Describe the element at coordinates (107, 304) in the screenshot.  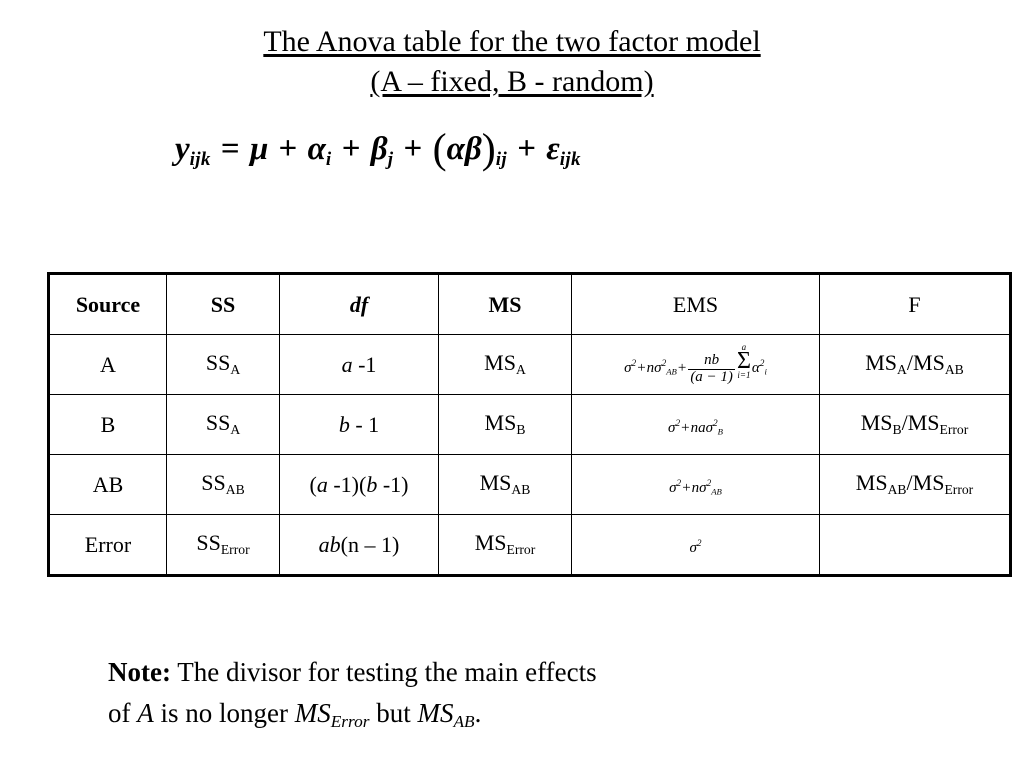
I see `column-header-source: Source` at that location.